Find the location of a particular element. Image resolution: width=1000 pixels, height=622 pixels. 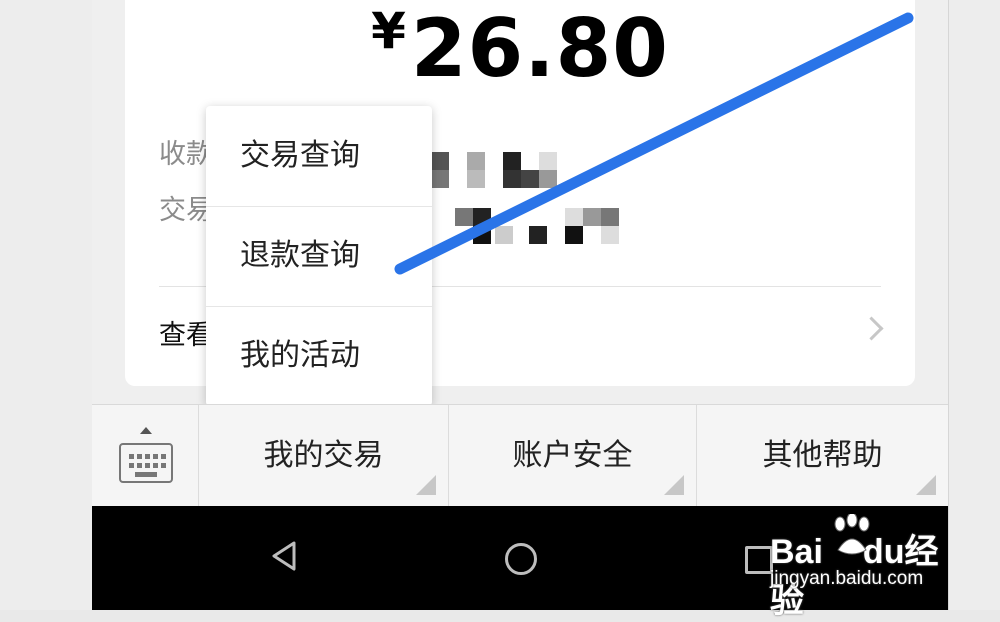

tab-label: 账户安全 is located at coordinates (572, 455).